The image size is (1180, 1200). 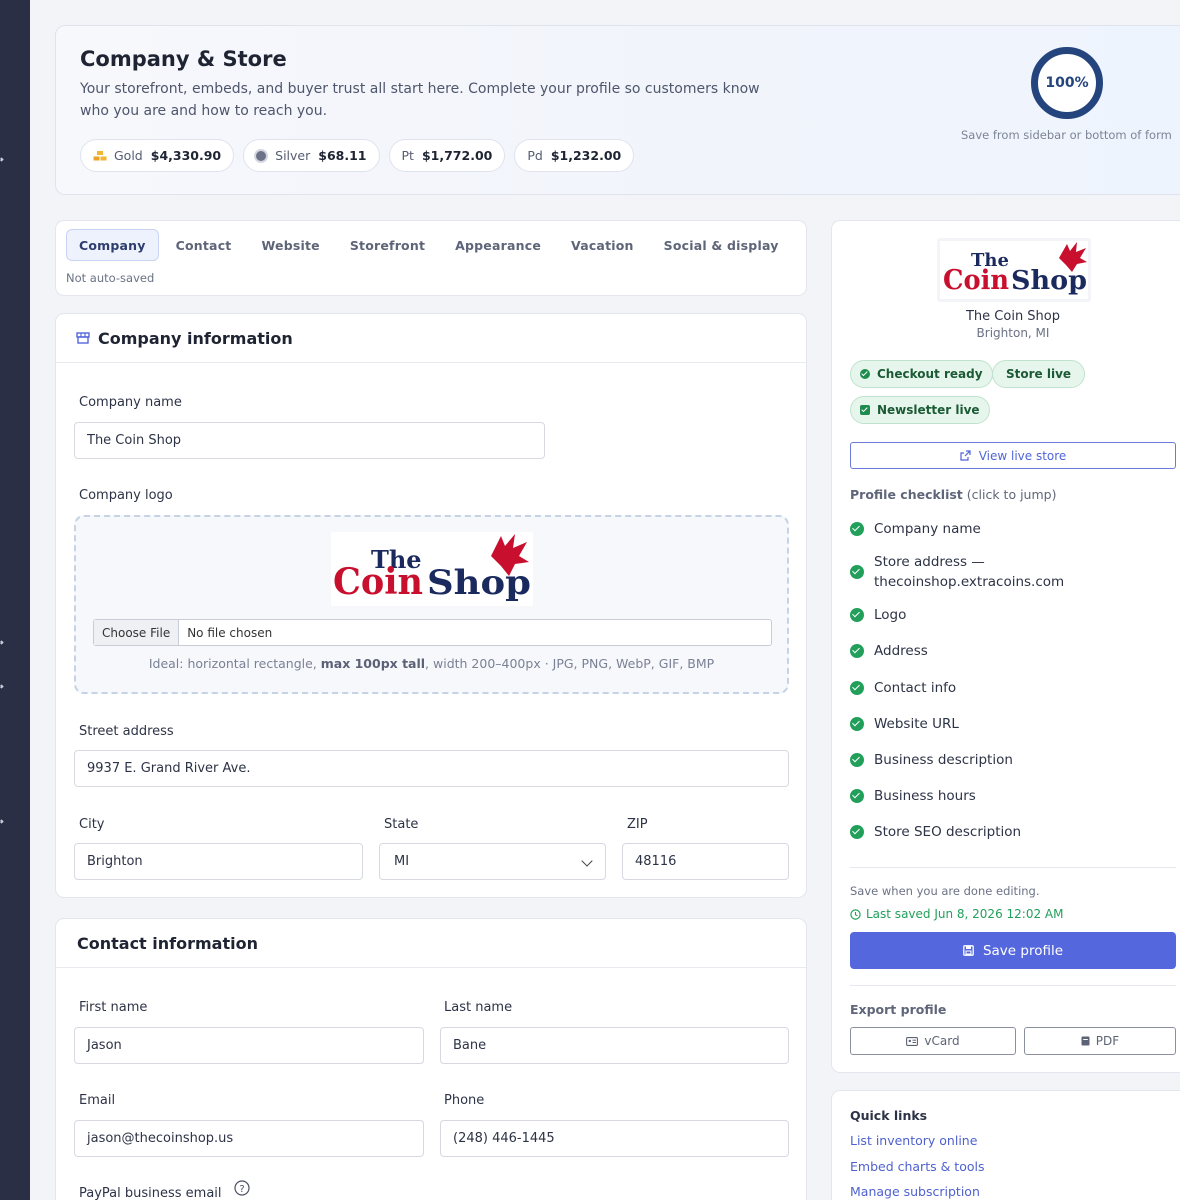 What do you see at coordinates (309, 440) in the screenshot?
I see `company-name-input: The Coin Shop` at bounding box center [309, 440].